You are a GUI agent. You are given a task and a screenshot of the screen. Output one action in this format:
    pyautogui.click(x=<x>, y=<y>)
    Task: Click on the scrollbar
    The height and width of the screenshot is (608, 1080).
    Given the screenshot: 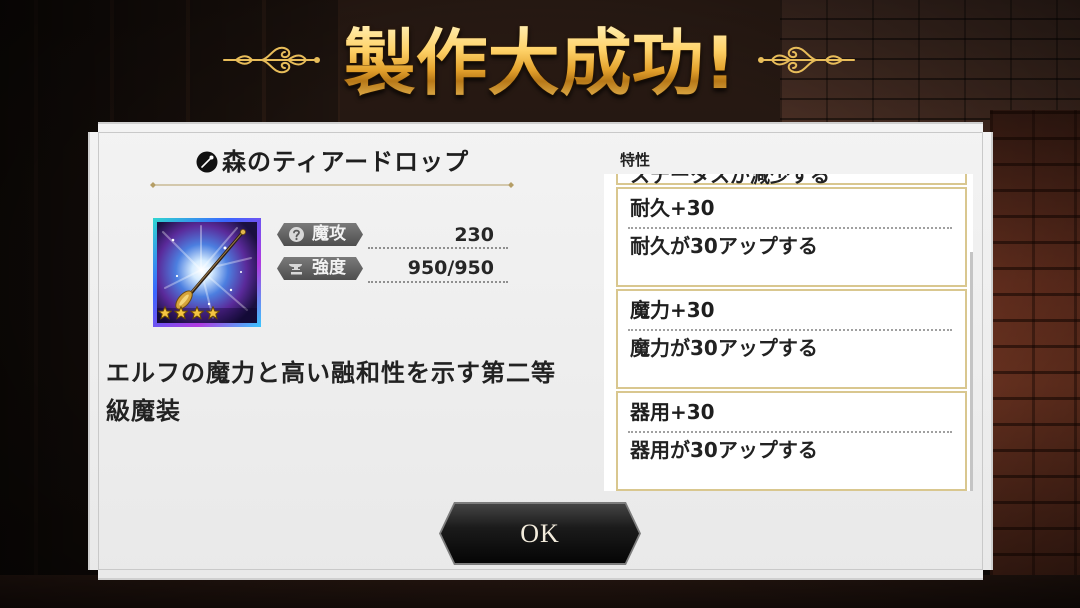 What is the action you would take?
    pyautogui.click(x=971, y=371)
    